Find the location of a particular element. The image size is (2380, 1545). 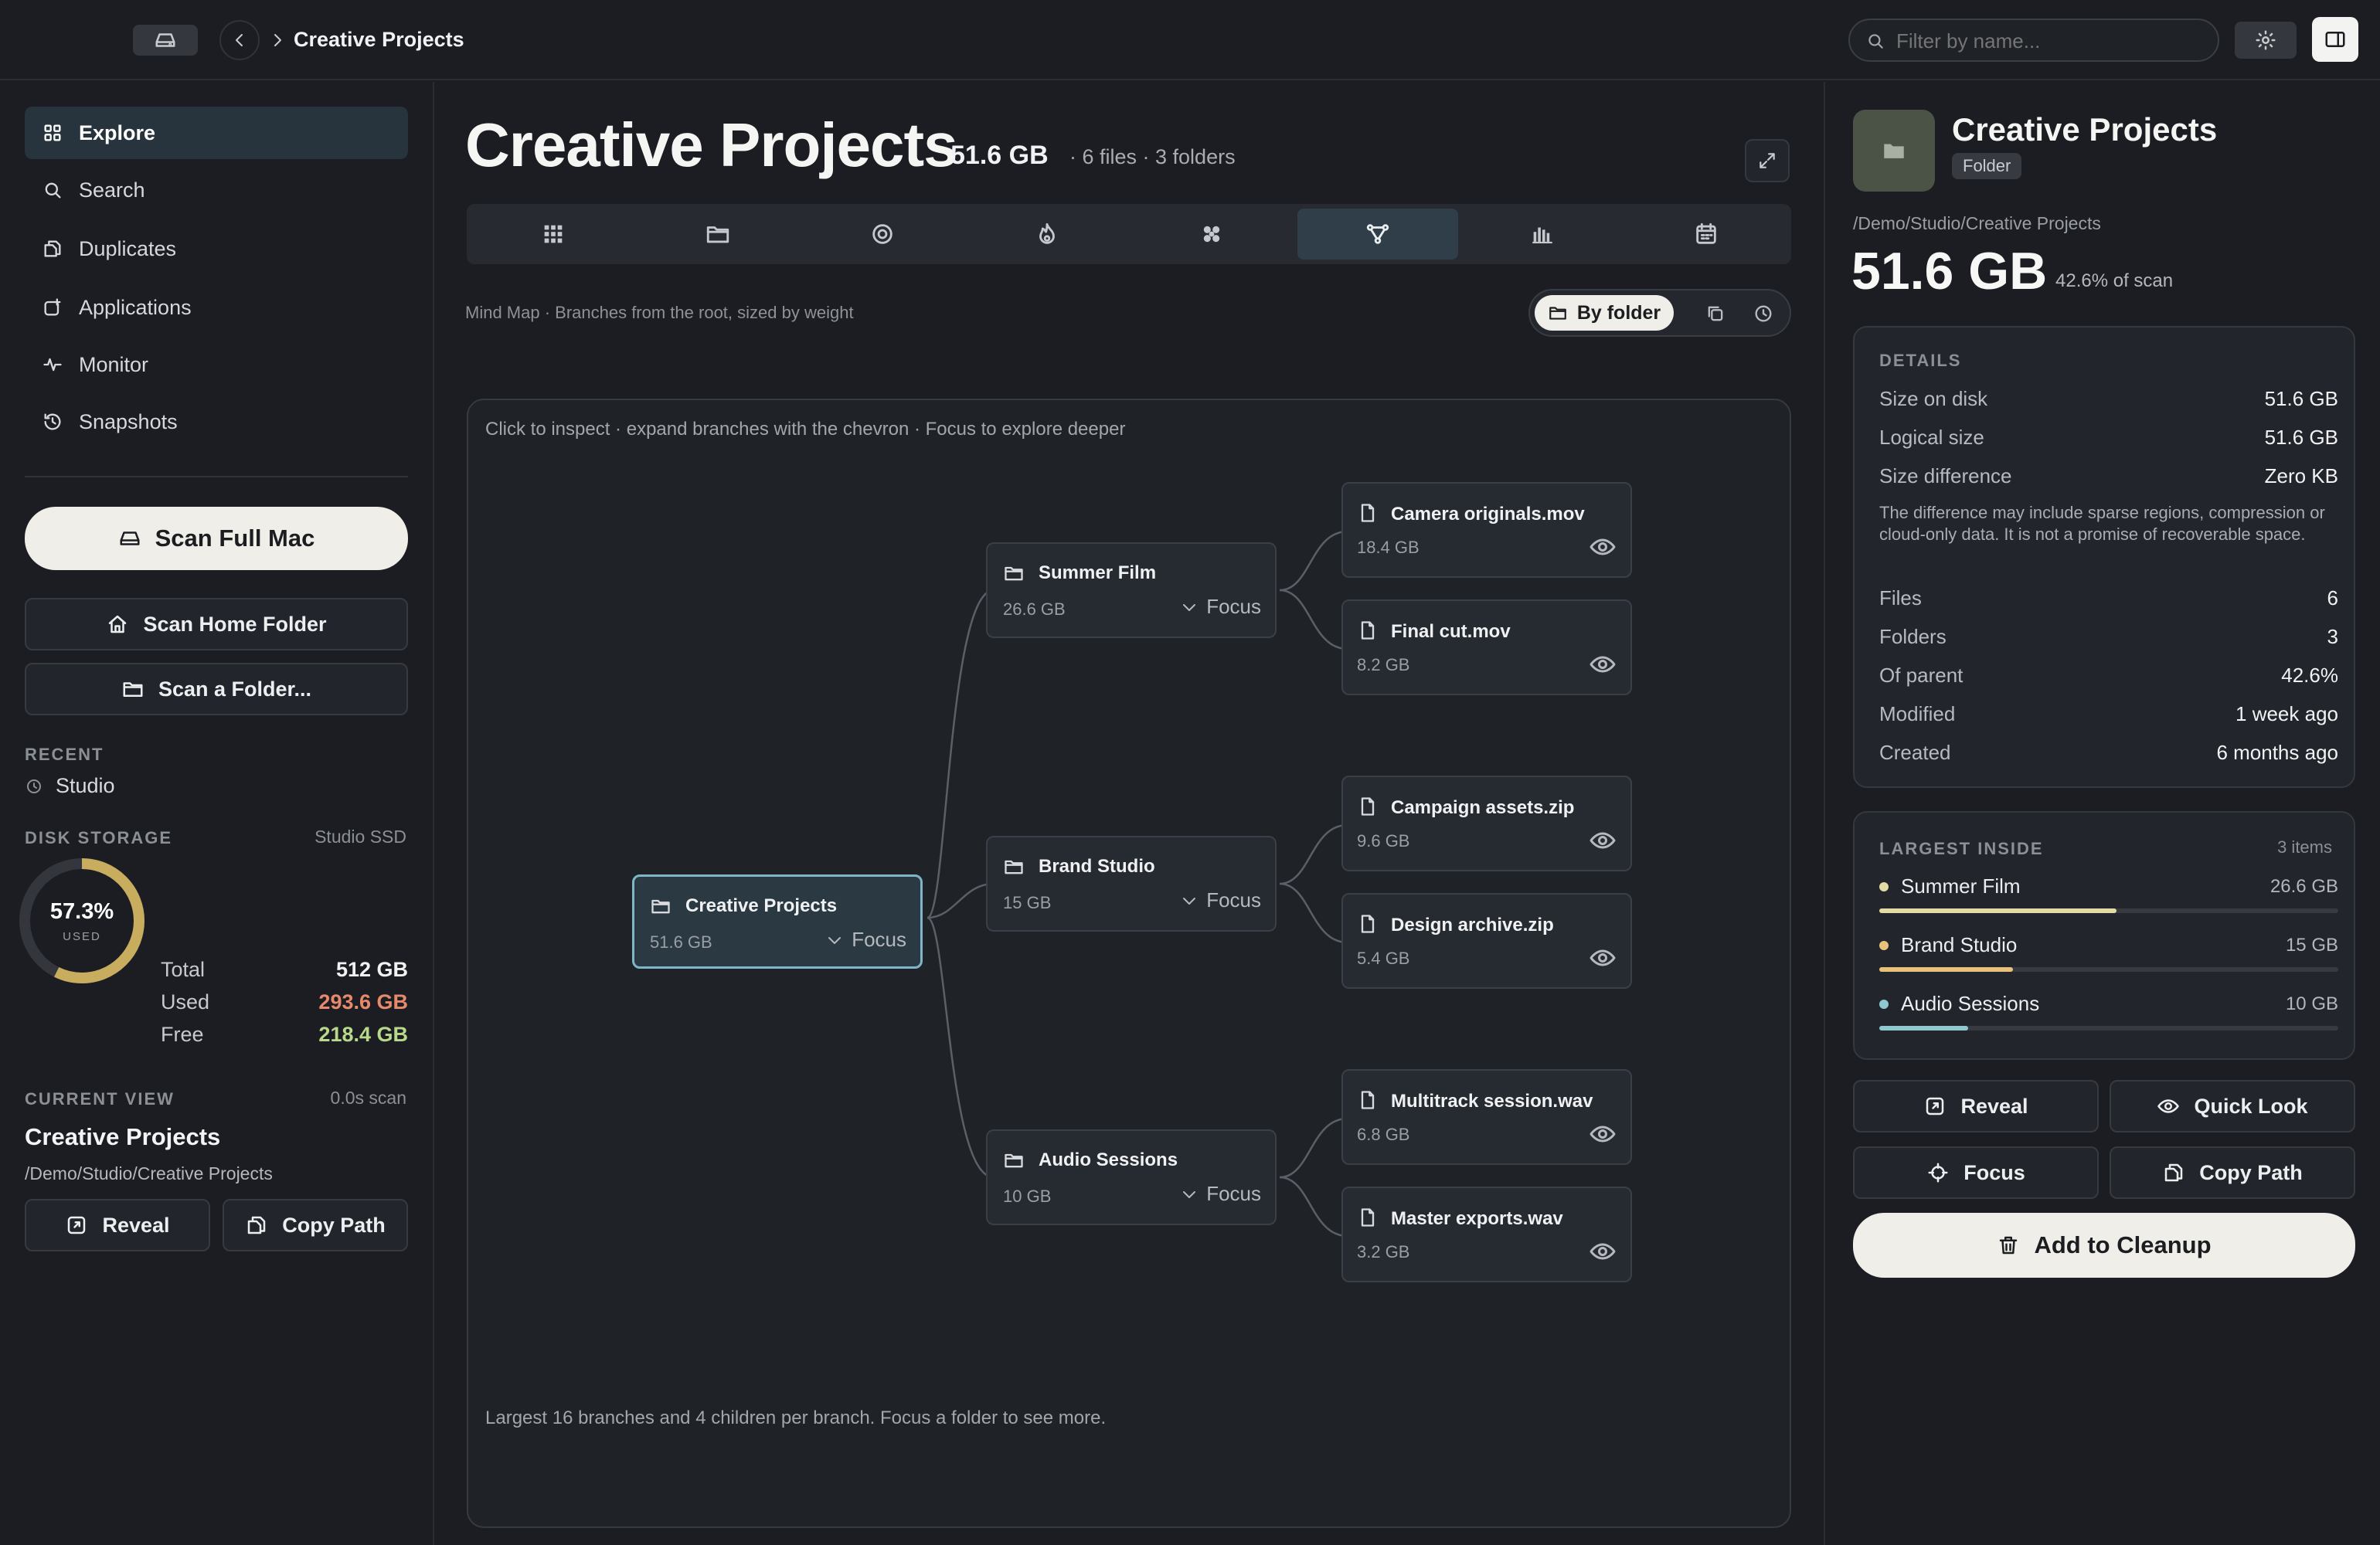

mindmap-icon is located at coordinates (1377, 234).